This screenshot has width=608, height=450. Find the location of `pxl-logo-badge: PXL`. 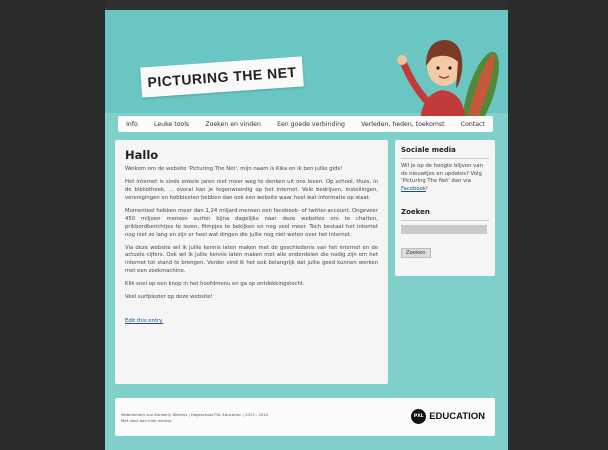

pxl-logo-badge: PXL is located at coordinates (419, 416).